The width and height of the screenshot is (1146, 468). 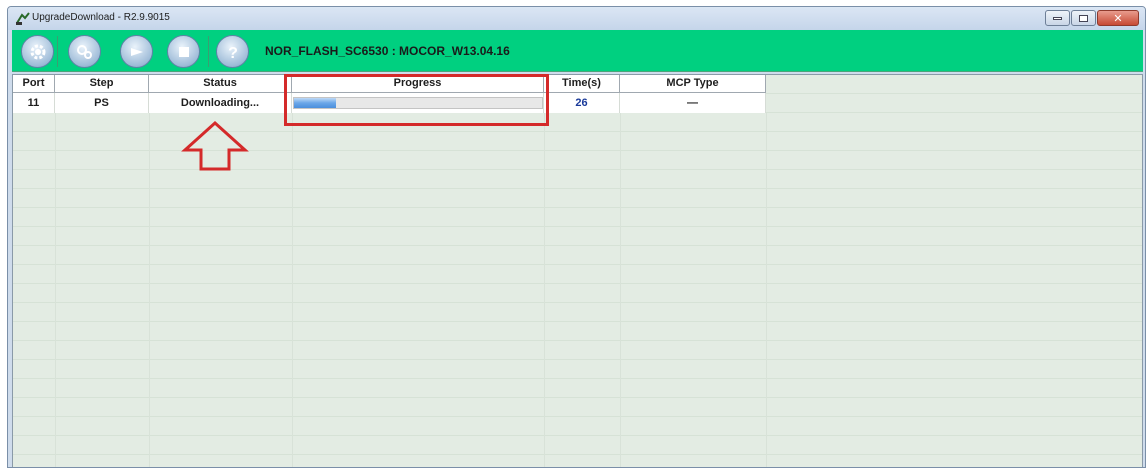 I want to click on port-cell: 11, so click(x=34, y=103).